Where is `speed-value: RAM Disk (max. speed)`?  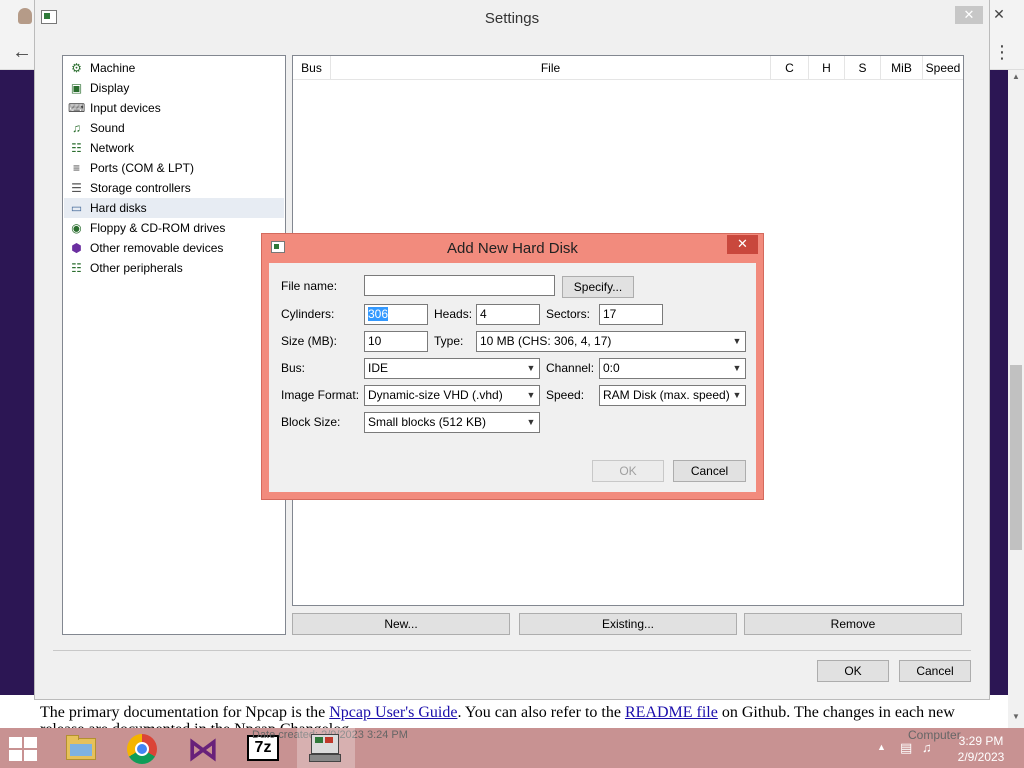
speed-value: RAM Disk (max. speed) is located at coordinates (666, 395).